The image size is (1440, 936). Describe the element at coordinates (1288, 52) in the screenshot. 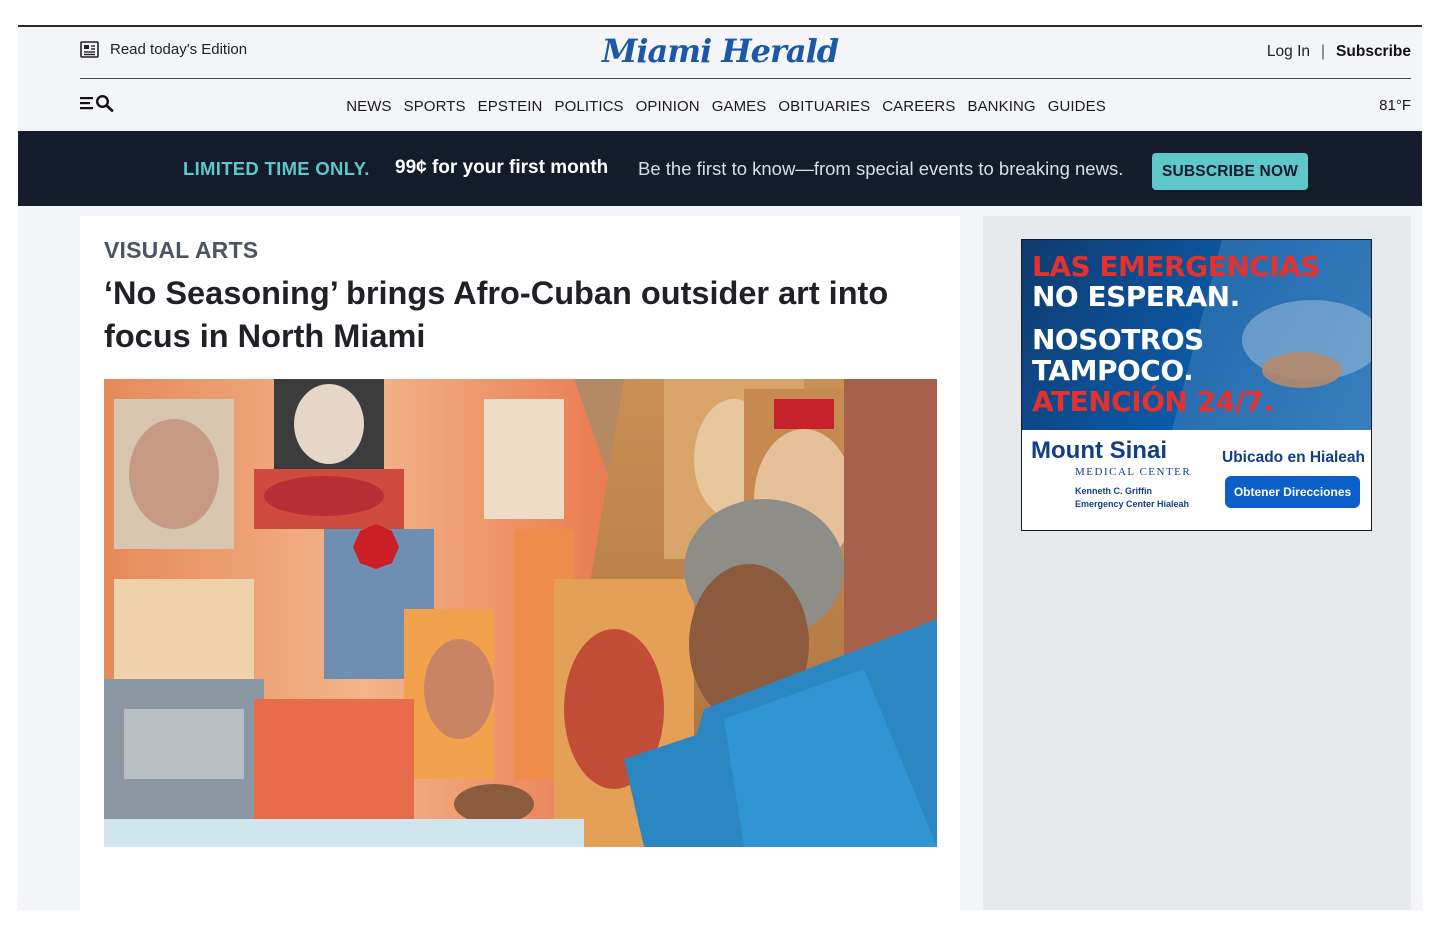

I see `login-link: Log In` at that location.